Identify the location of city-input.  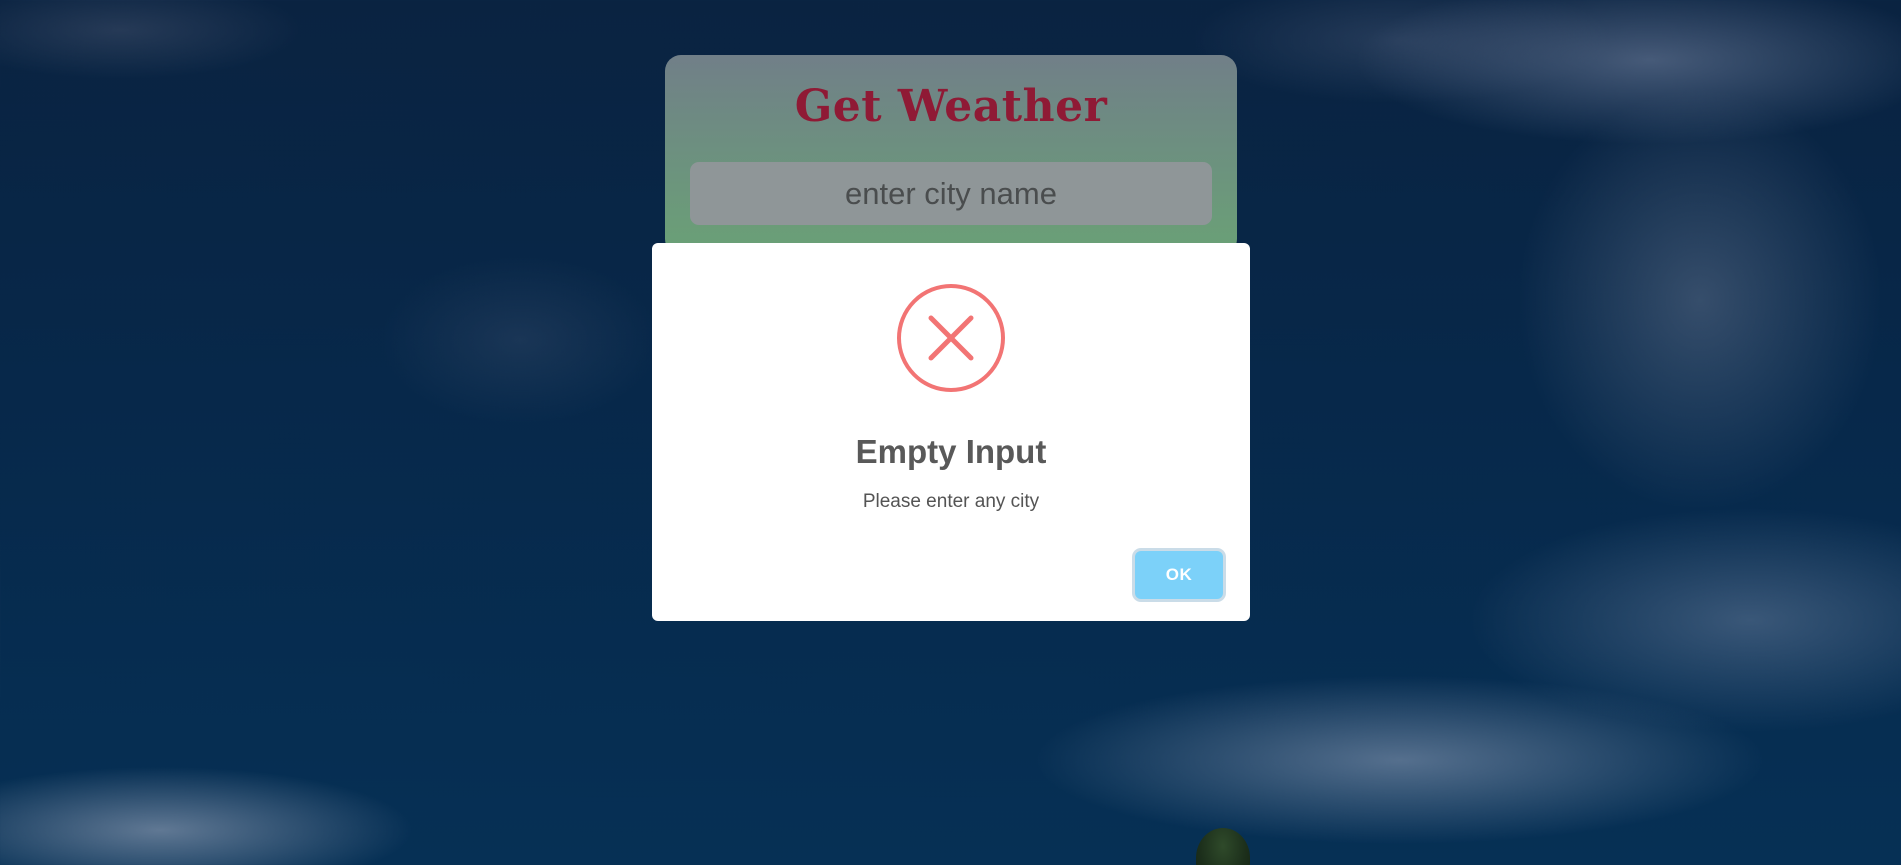
(951, 193).